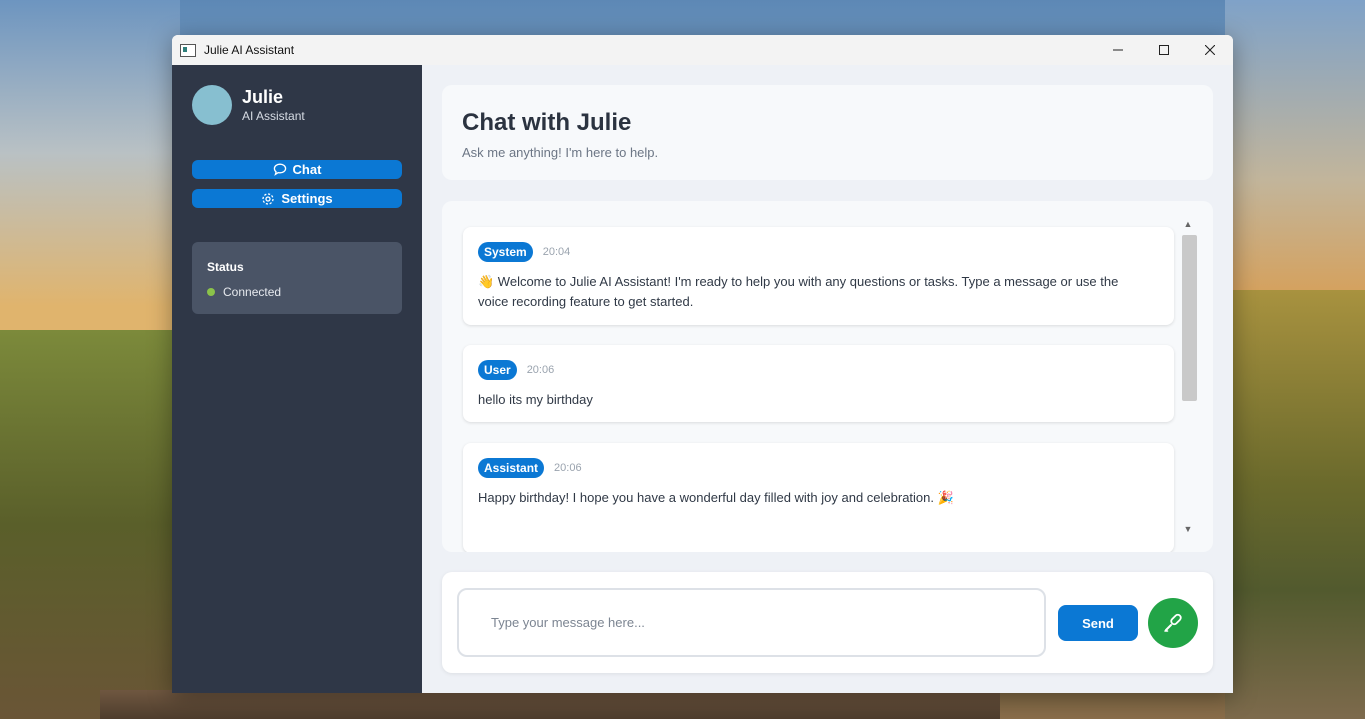  Describe the element at coordinates (751, 622) in the screenshot. I see `message-input` at that location.